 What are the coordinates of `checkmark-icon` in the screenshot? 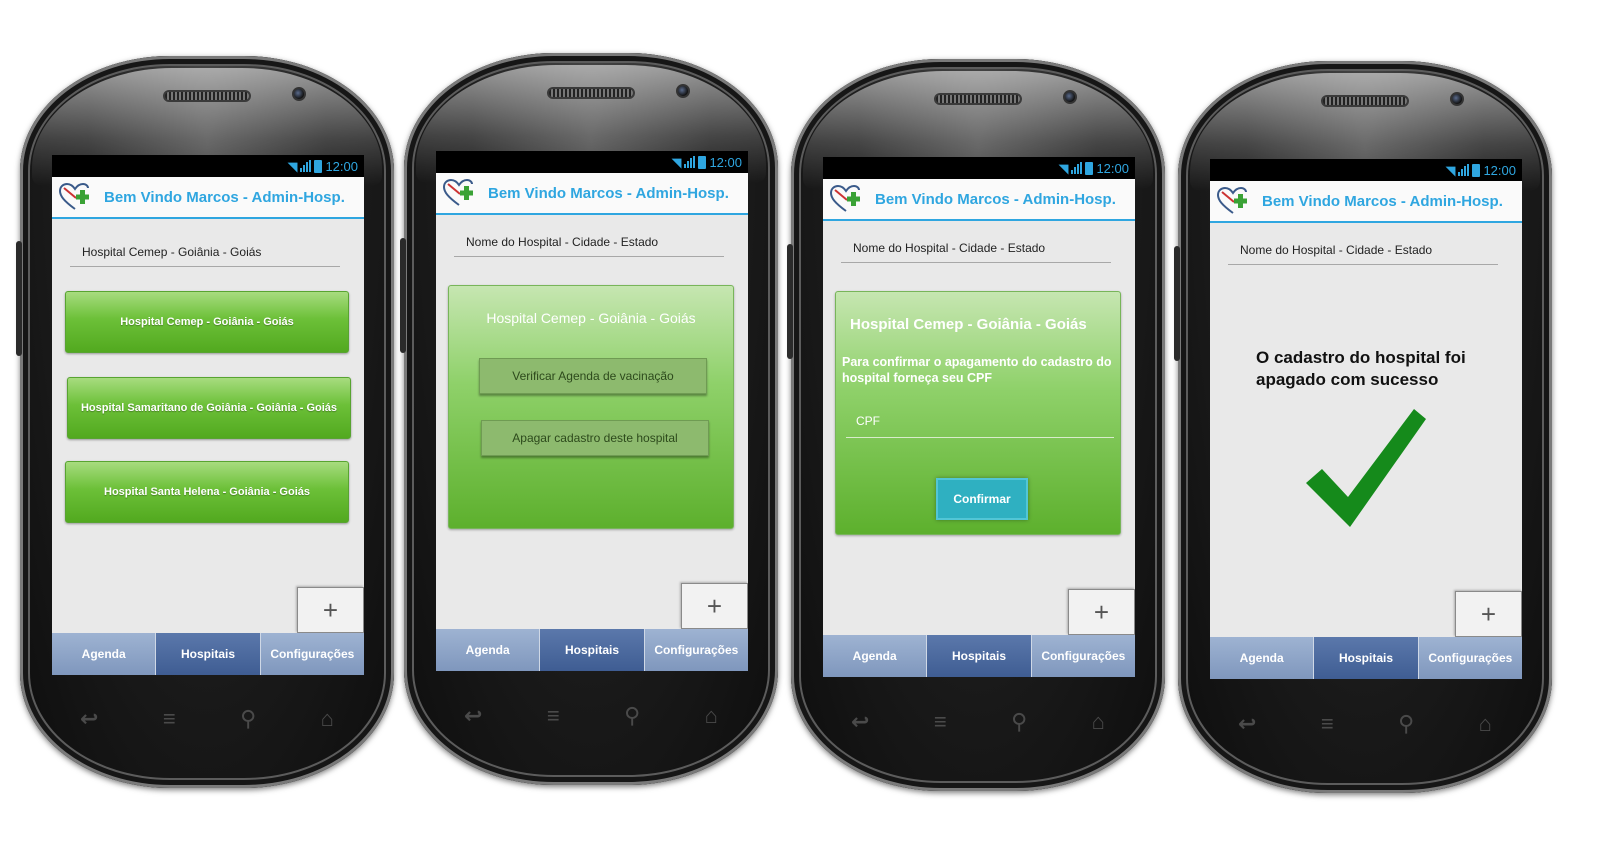 It's located at (1366, 469).